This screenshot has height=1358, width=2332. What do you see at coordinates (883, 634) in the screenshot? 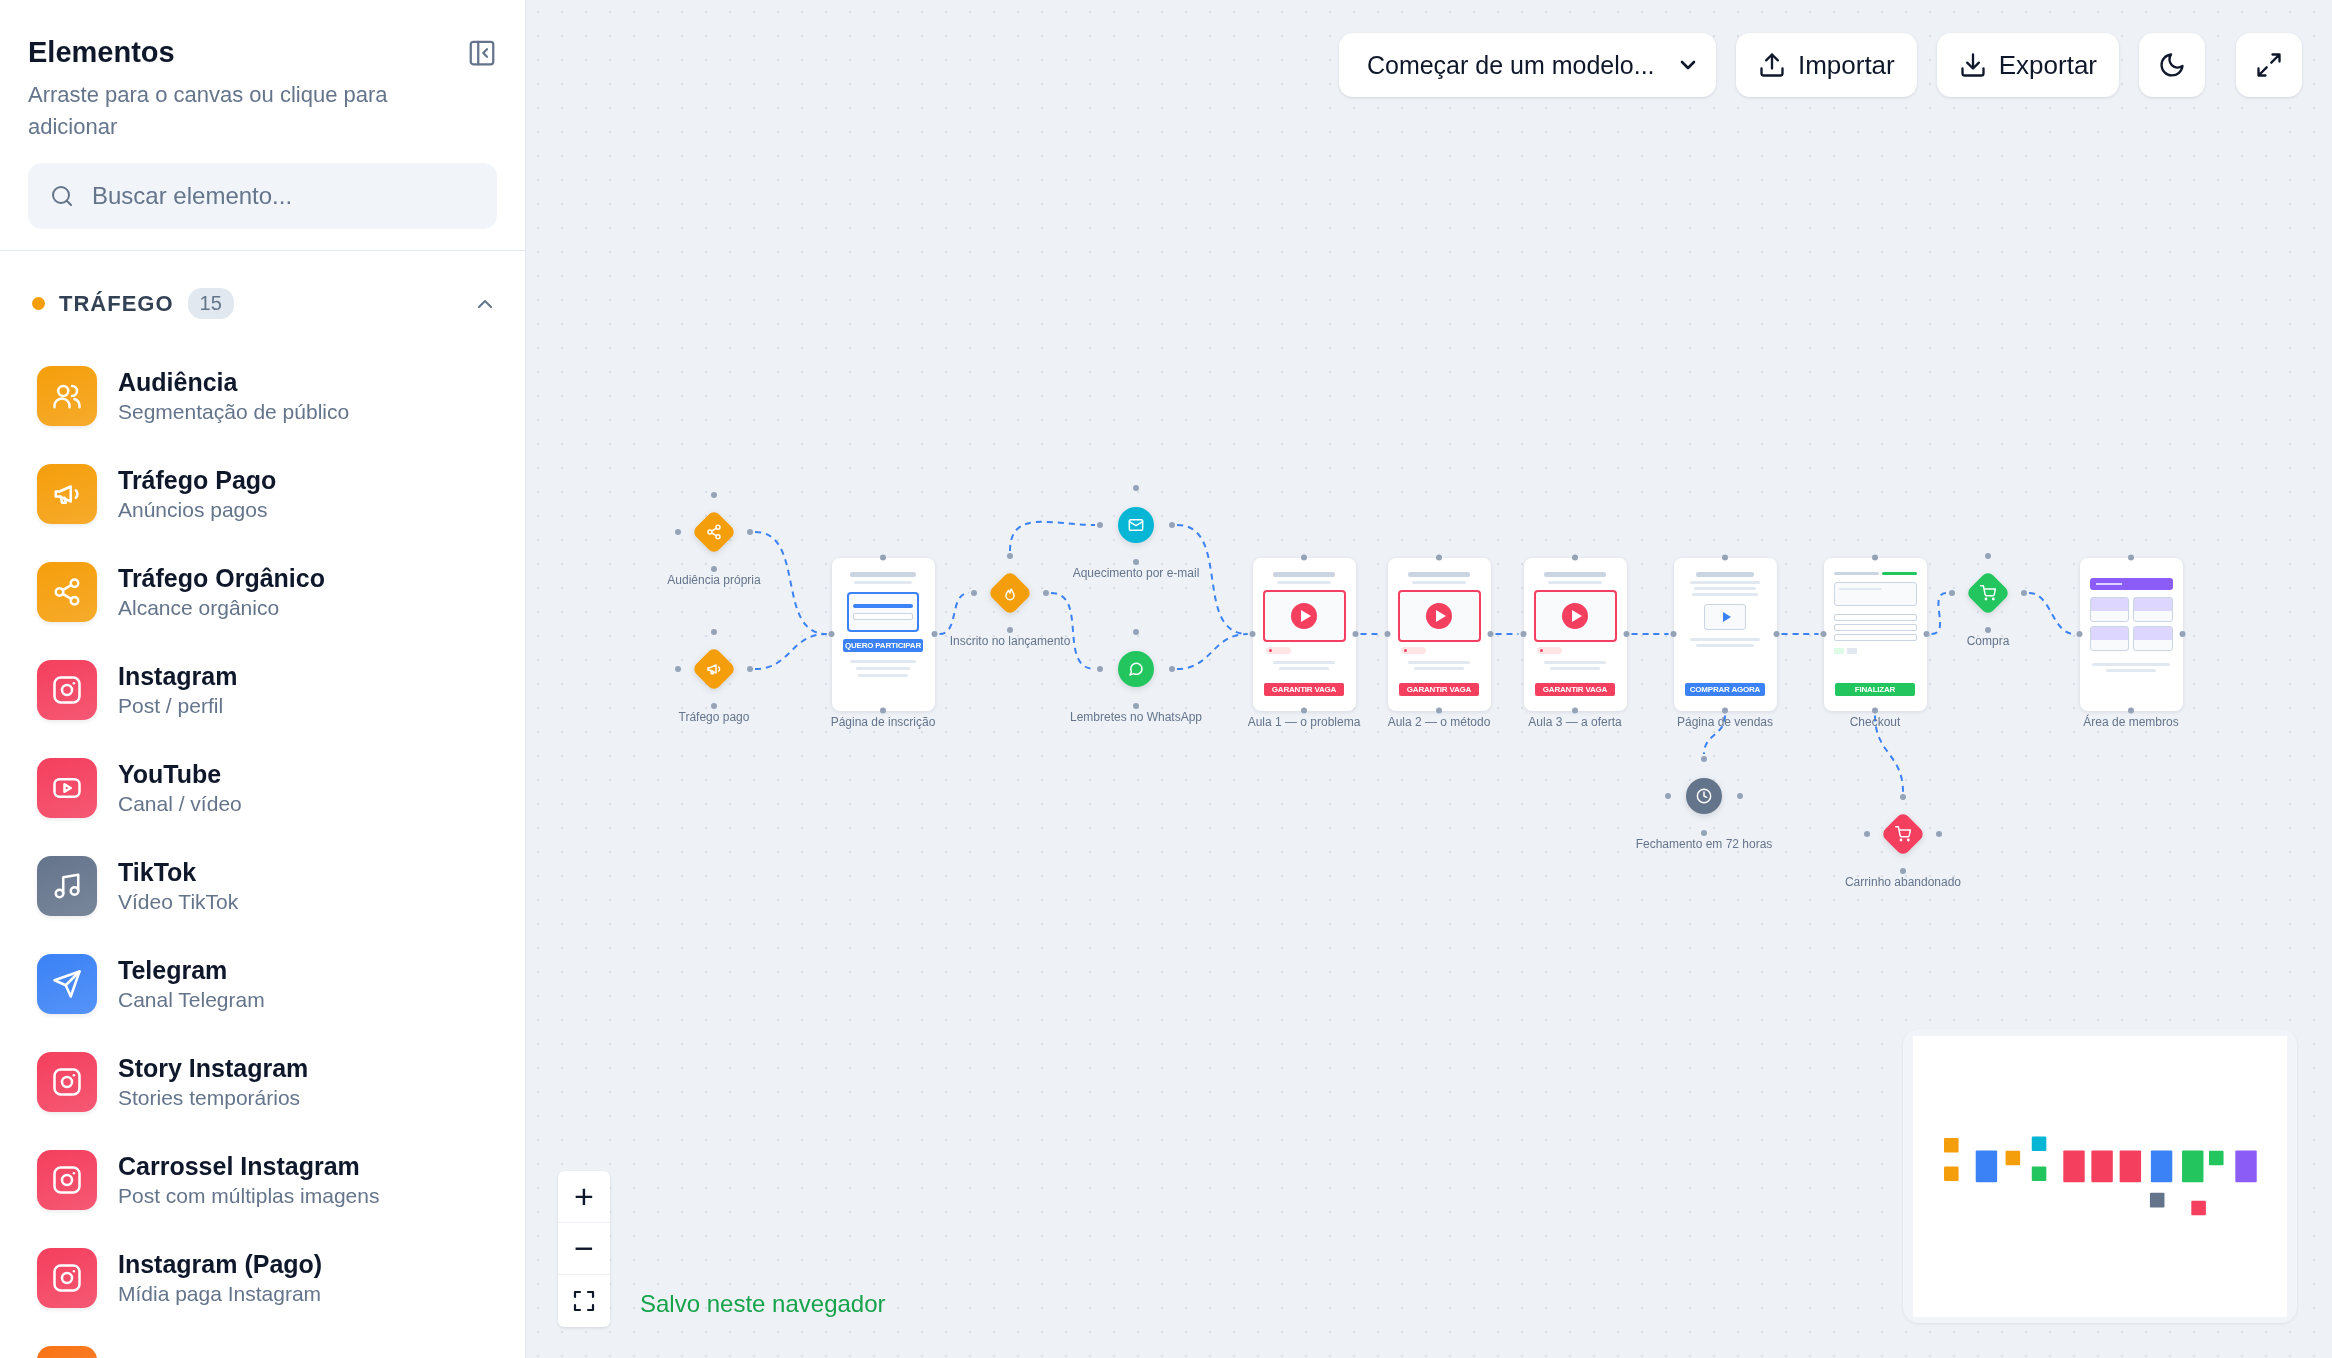
I see `page-card: QUERO PARTICIPAR` at bounding box center [883, 634].